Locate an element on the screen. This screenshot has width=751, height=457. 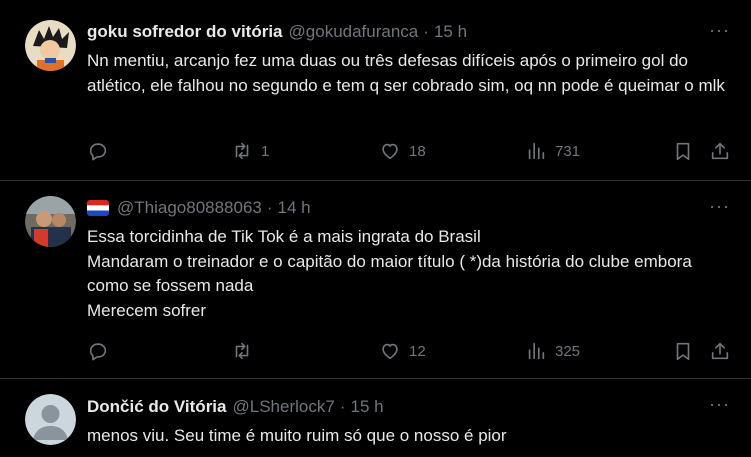
view-count: 731 is located at coordinates (568, 151).